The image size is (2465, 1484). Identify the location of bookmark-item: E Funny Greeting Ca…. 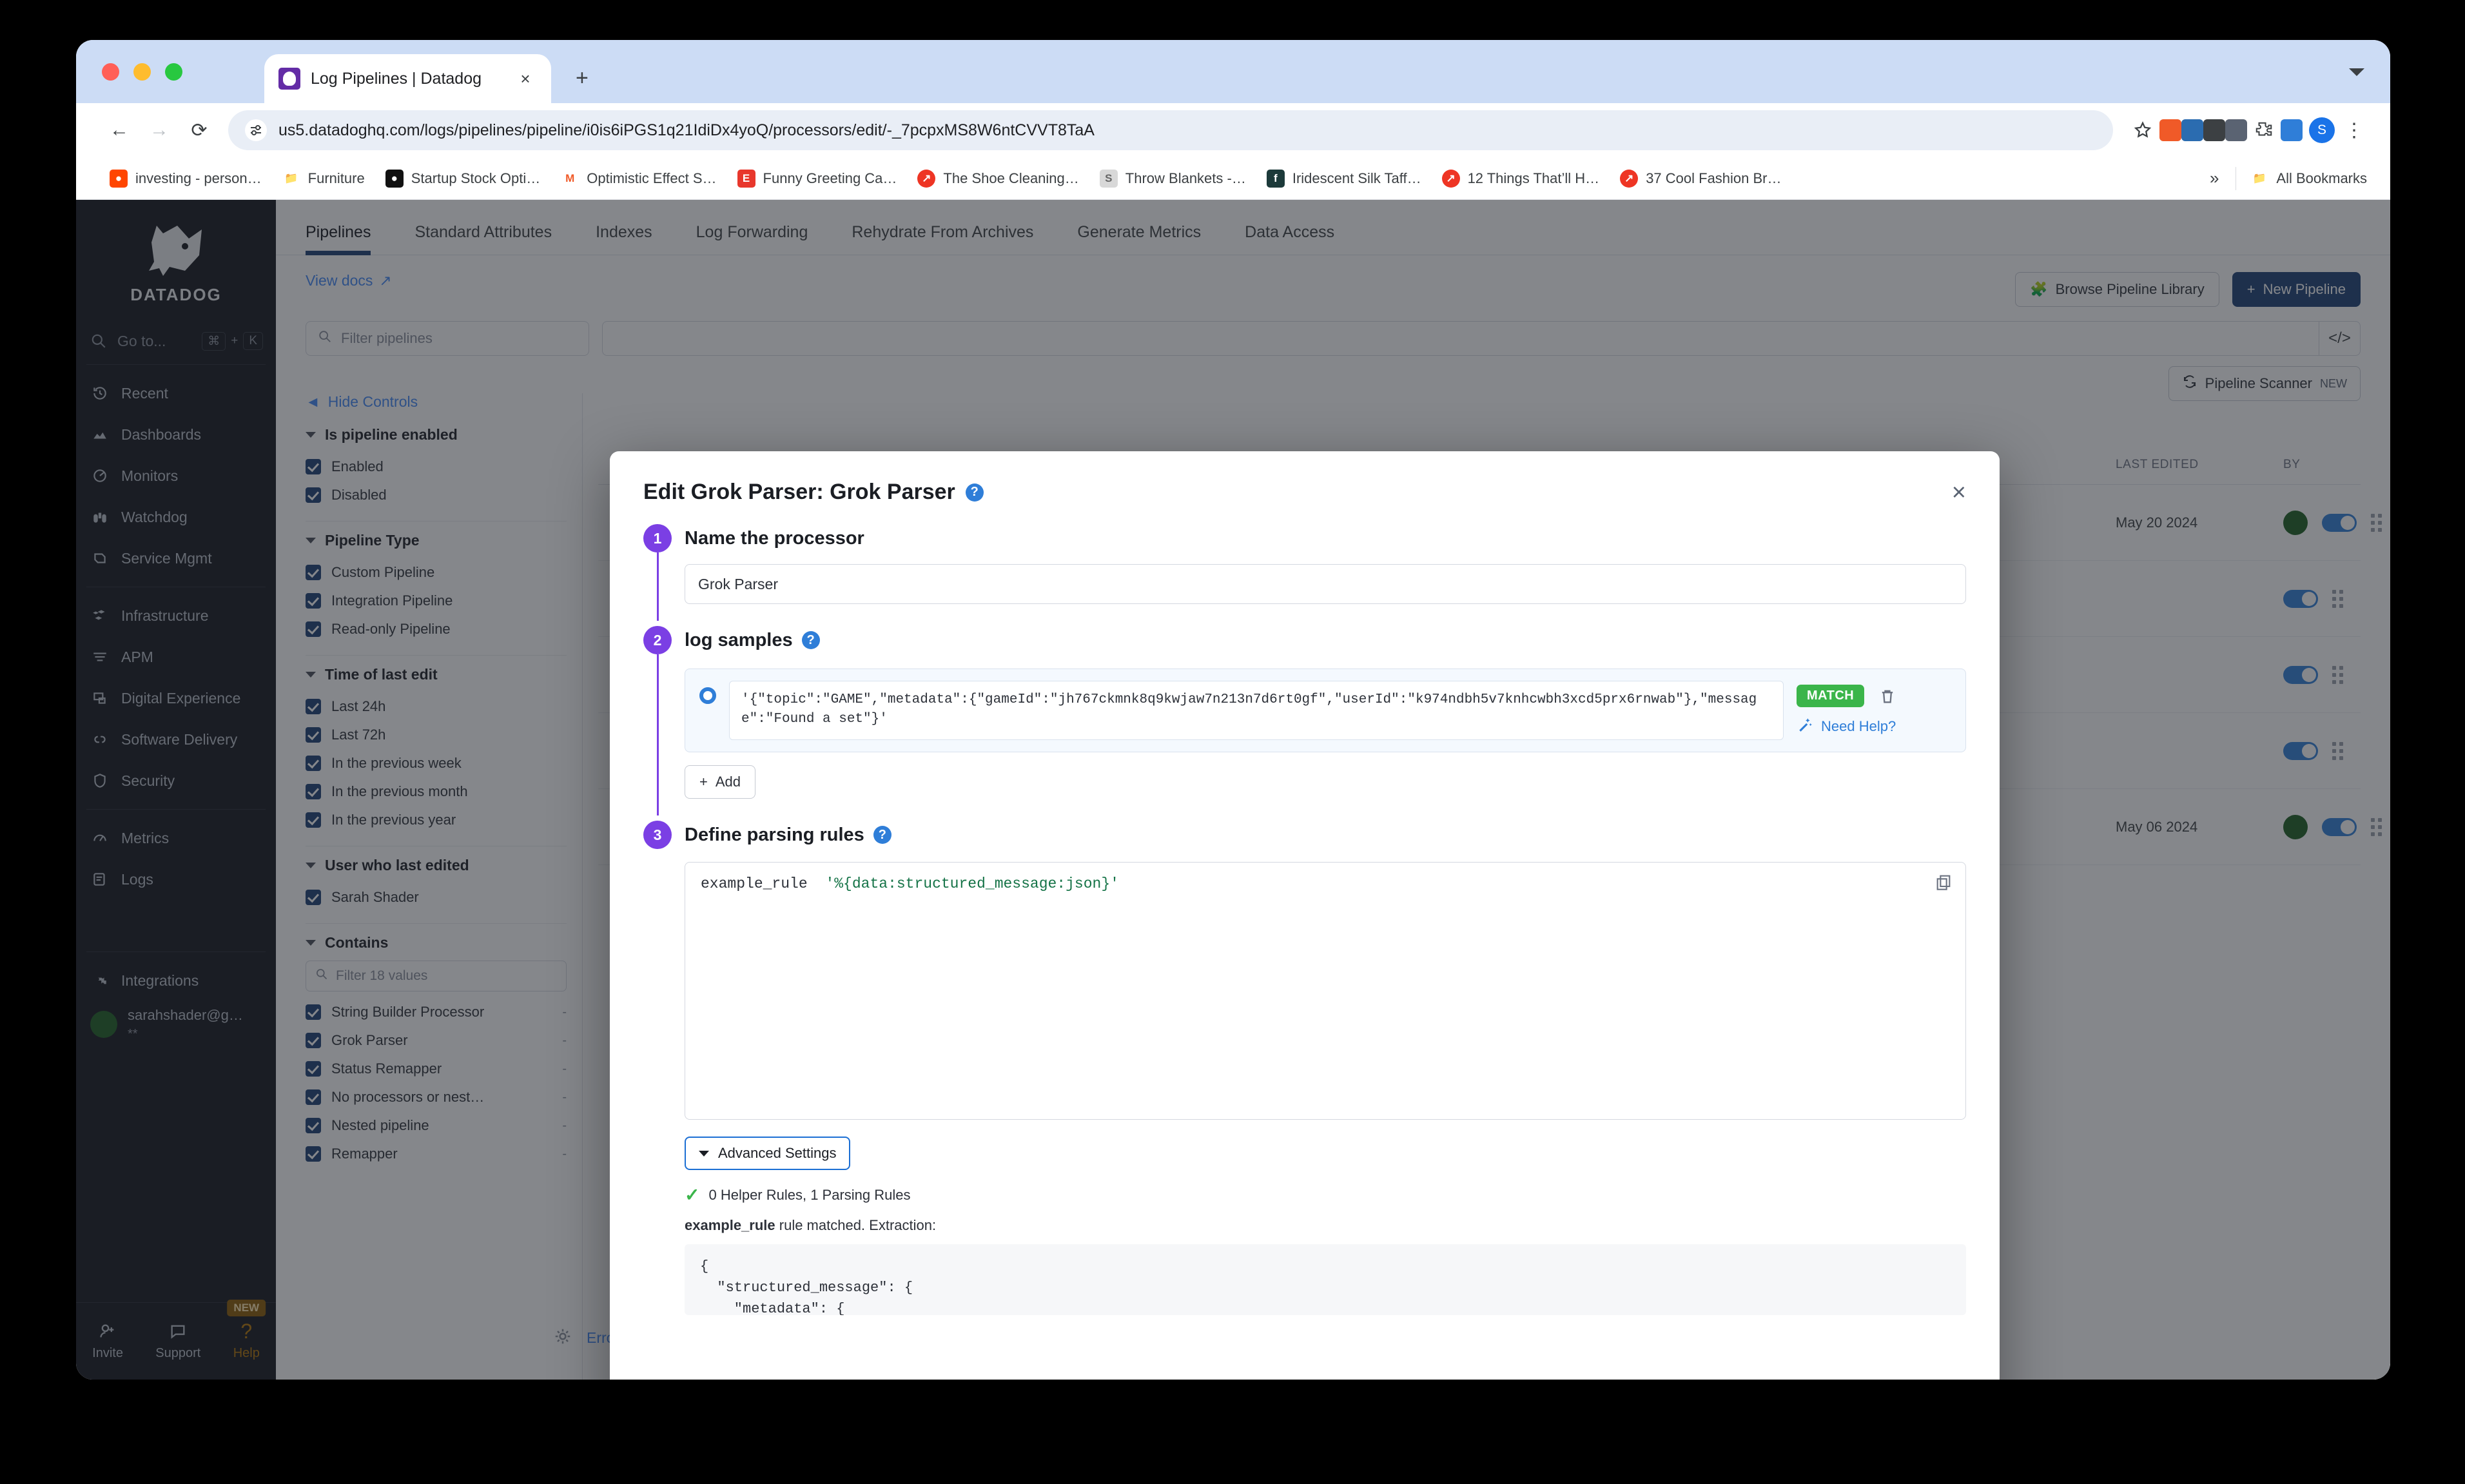
(817, 178).